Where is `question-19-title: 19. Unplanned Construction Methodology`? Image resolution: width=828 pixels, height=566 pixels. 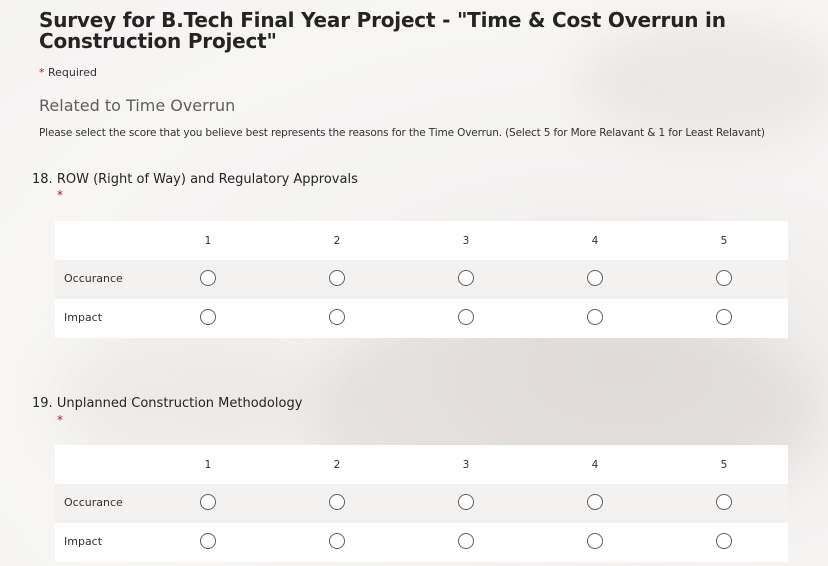
question-19-title: 19. Unplanned Construction Methodology is located at coordinates (167, 403).